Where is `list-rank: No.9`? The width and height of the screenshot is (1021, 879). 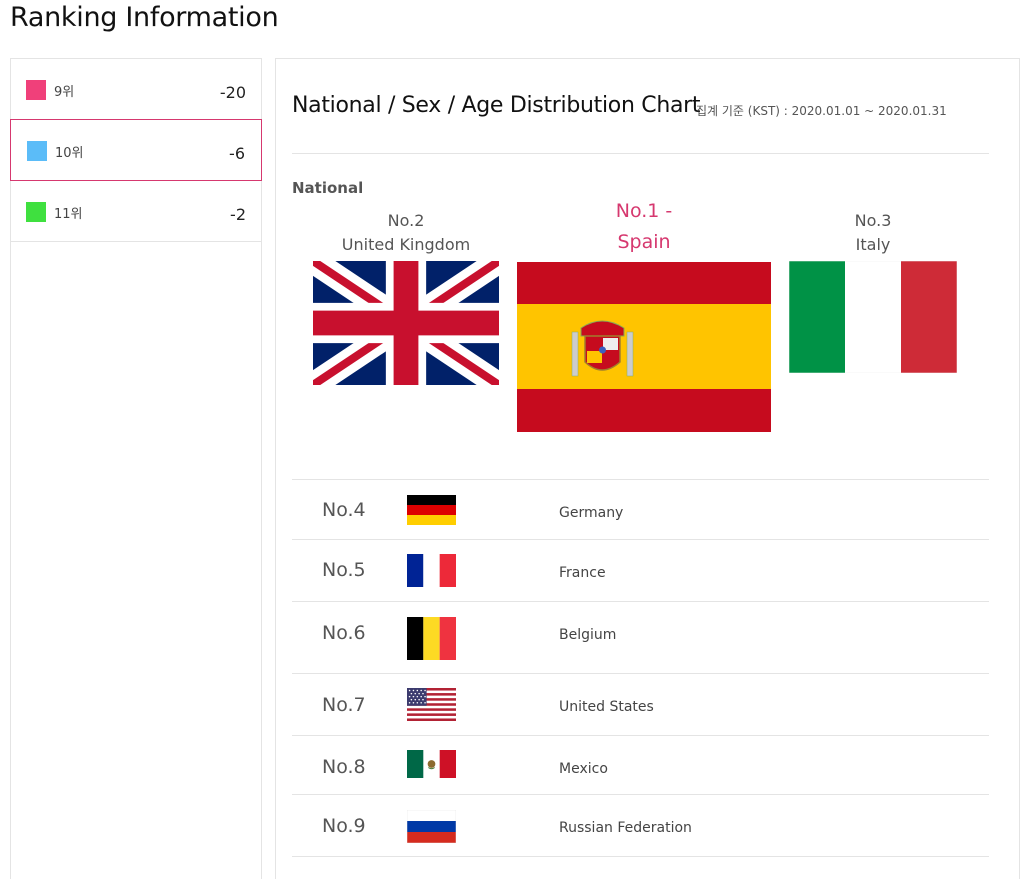
list-rank: No.9 is located at coordinates (344, 826).